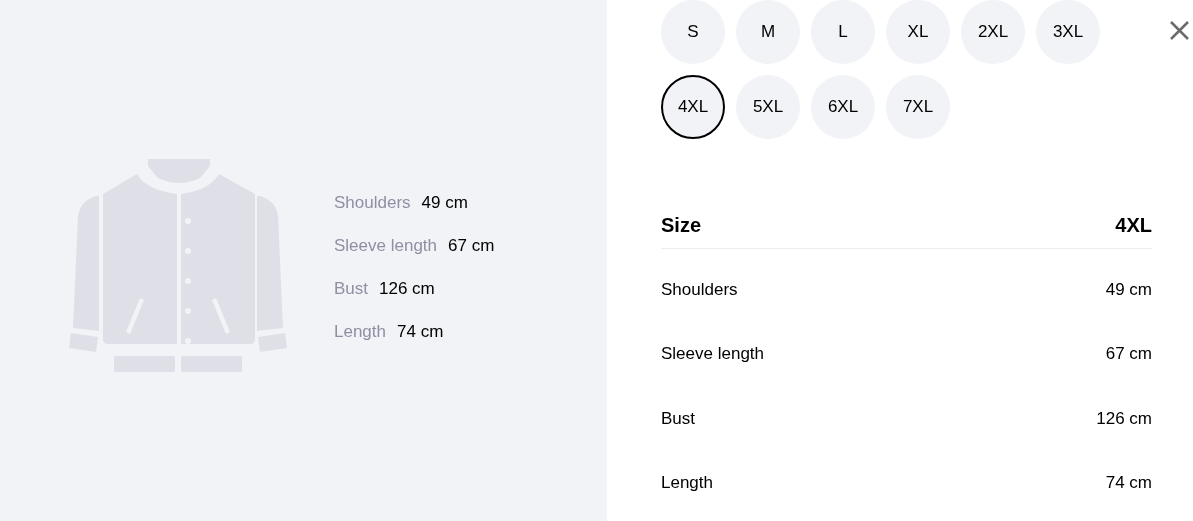  Describe the element at coordinates (843, 107) in the screenshot. I see `size-option: 6XL` at that location.